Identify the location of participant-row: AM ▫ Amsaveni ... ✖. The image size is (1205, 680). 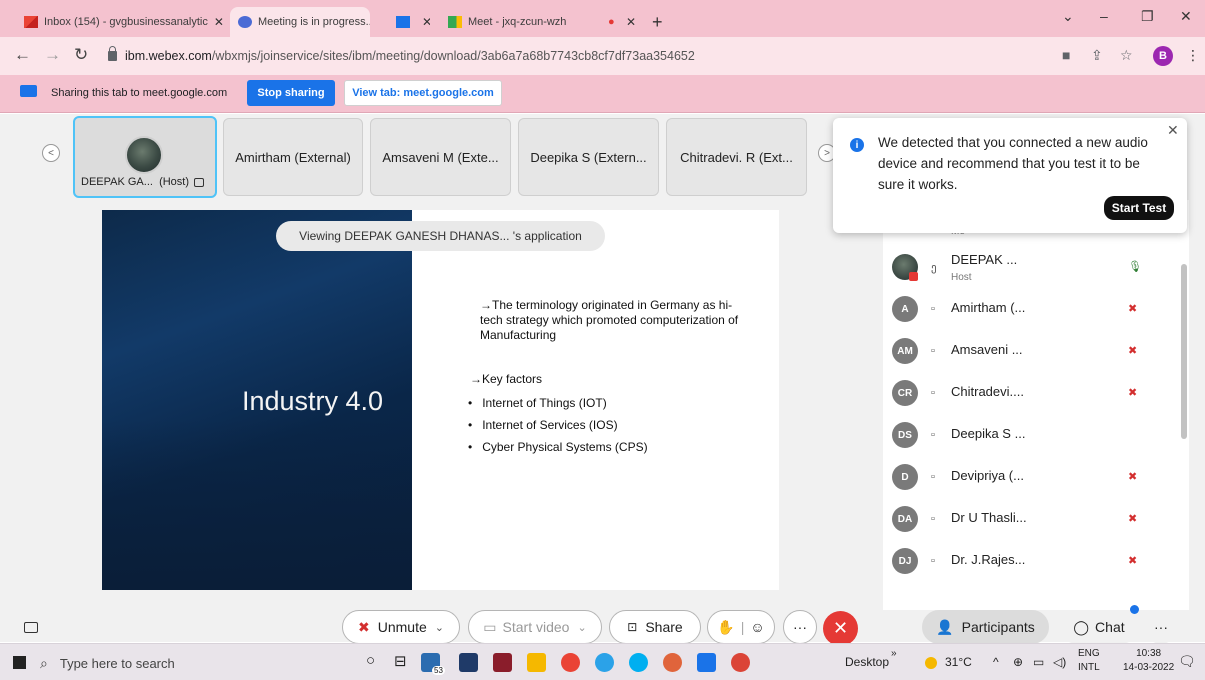
(1036, 353).